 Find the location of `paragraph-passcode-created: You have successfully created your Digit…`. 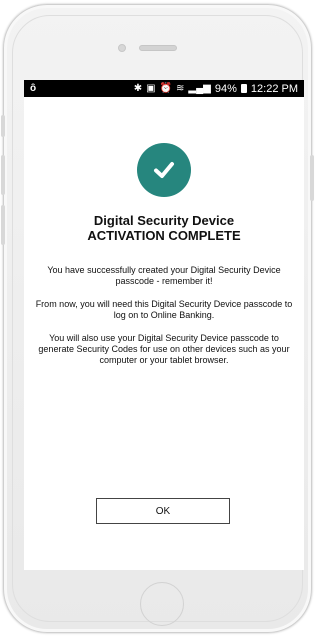

paragraph-passcode-created: You have successfully created your Digit… is located at coordinates (164, 275).